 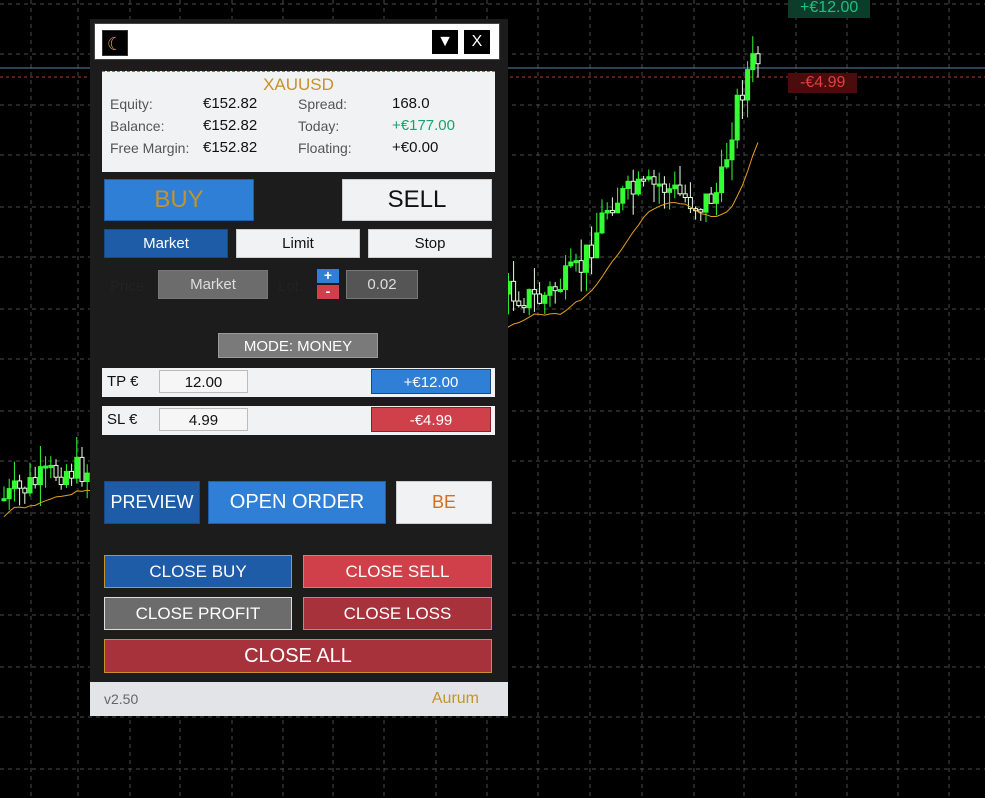 I want to click on today-value: +€177.00, so click(x=423, y=125).